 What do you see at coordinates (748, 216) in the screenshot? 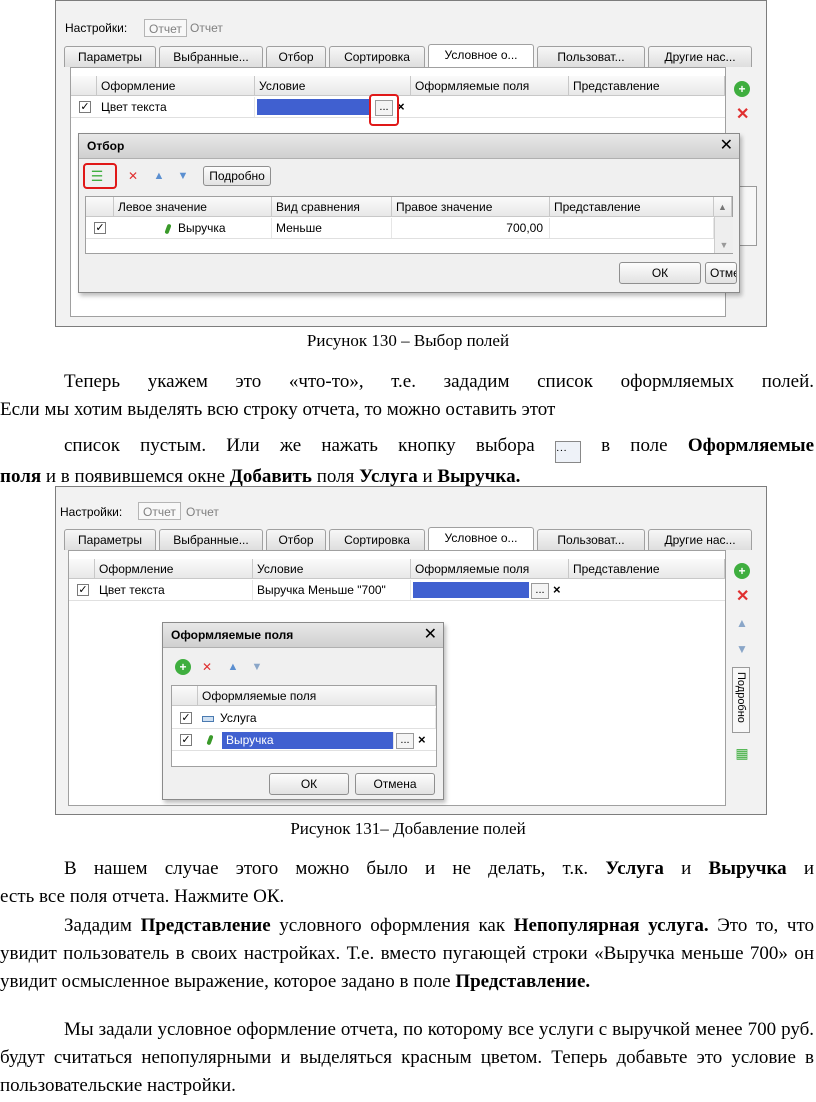
I see `side-tab-partial` at bounding box center [748, 216].